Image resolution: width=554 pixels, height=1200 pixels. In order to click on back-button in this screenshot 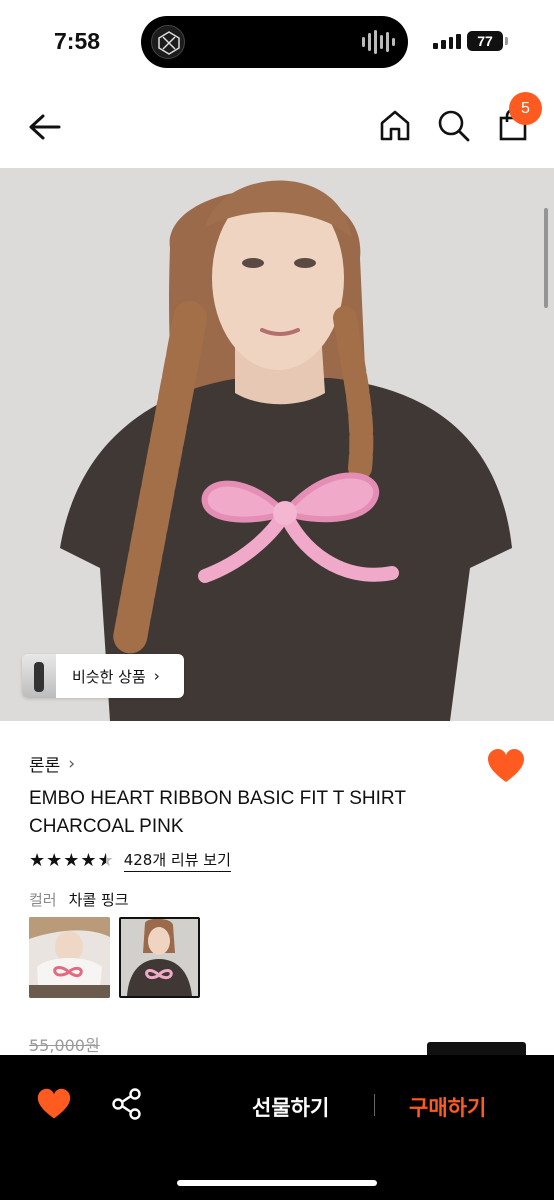, I will do `click(45, 127)`.